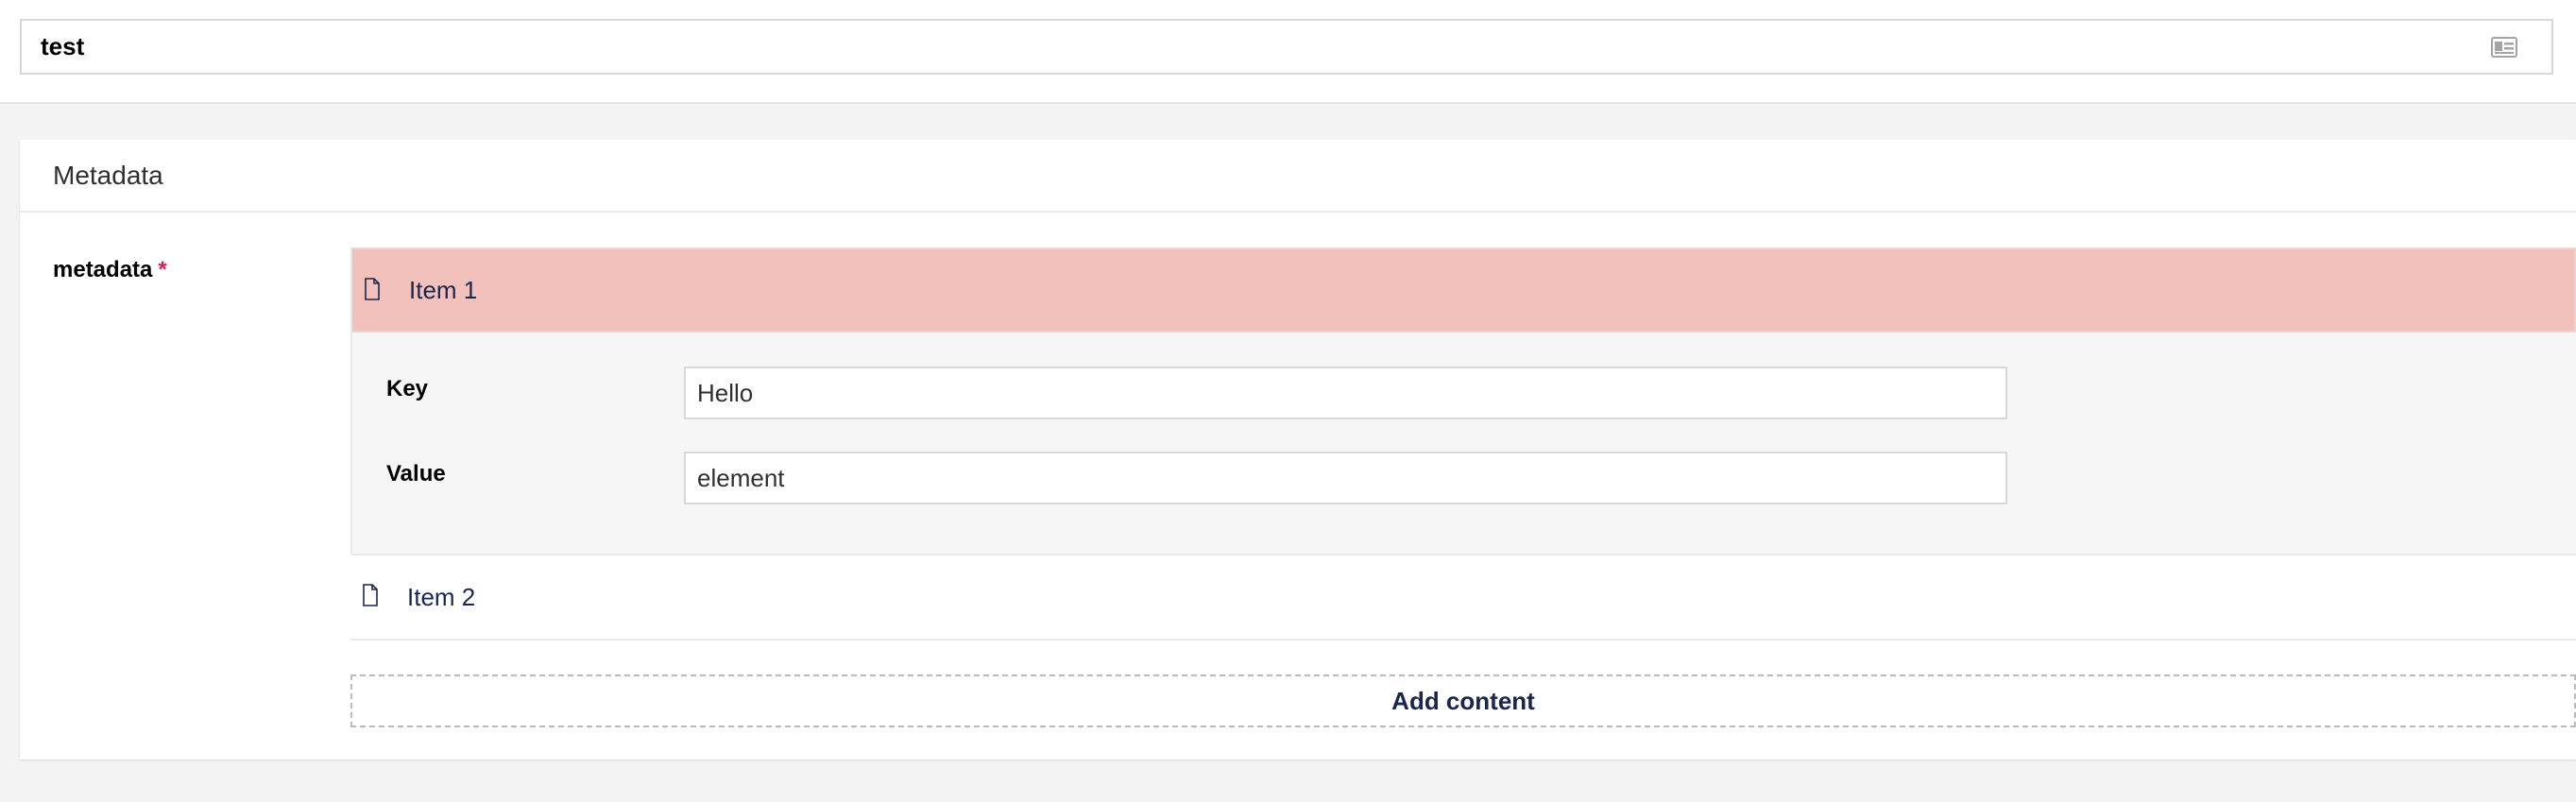 The image size is (2576, 802). I want to click on add-content-label: Add content, so click(1463, 701).